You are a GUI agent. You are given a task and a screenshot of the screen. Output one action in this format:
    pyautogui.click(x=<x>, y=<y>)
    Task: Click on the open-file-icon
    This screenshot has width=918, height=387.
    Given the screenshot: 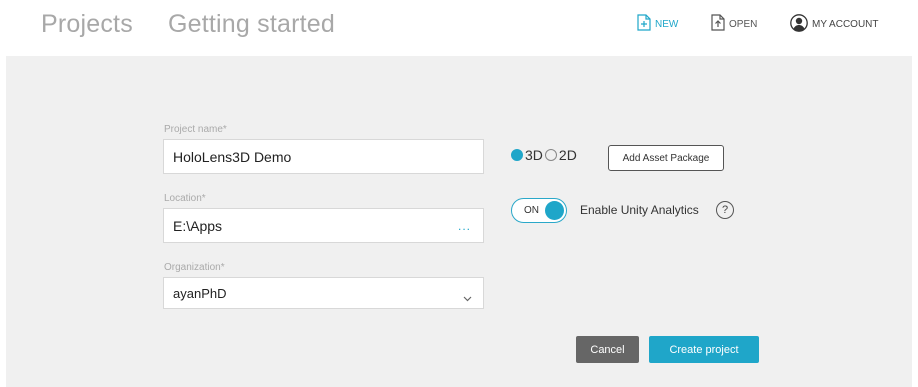 What is the action you would take?
    pyautogui.click(x=718, y=24)
    